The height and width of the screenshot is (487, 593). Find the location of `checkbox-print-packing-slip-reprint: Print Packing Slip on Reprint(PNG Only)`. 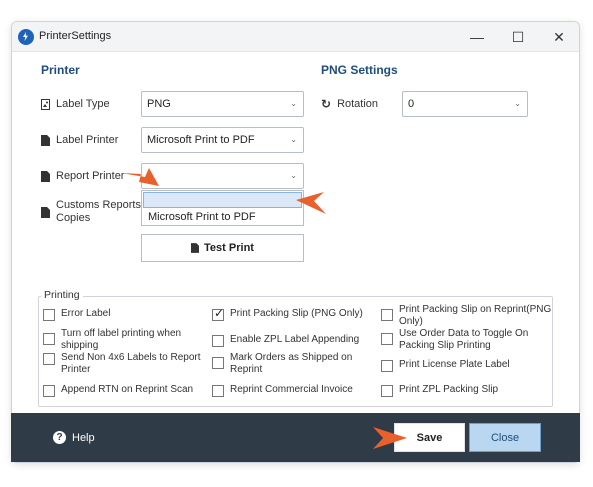

checkbox-print-packing-slip-reprint: Print Packing Slip on Reprint(PNG Only) is located at coordinates (466, 316).